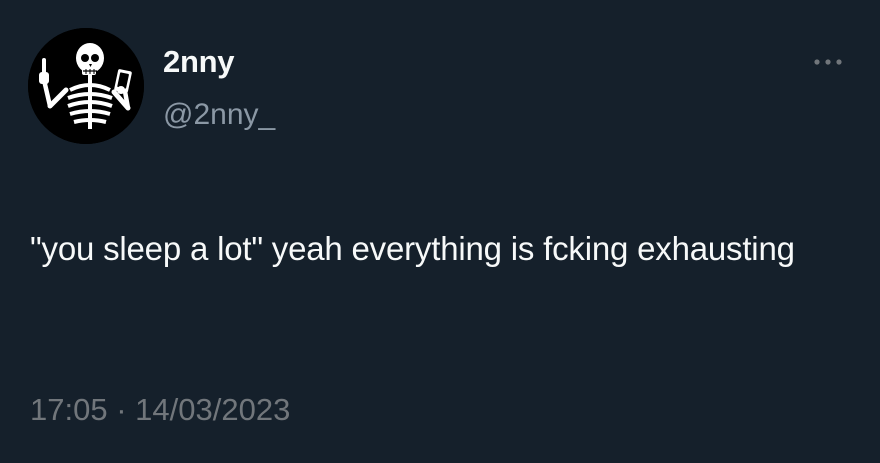 Image resolution: width=880 pixels, height=463 pixels. I want to click on more-horizontal-icon, so click(828, 62).